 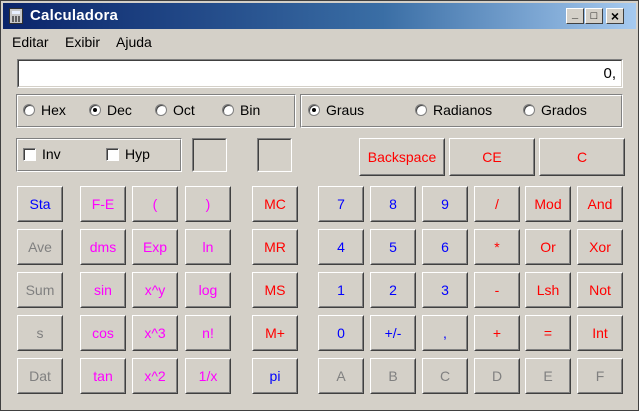 What do you see at coordinates (600, 290) in the screenshot?
I see `pad-button-2-5: Not` at bounding box center [600, 290].